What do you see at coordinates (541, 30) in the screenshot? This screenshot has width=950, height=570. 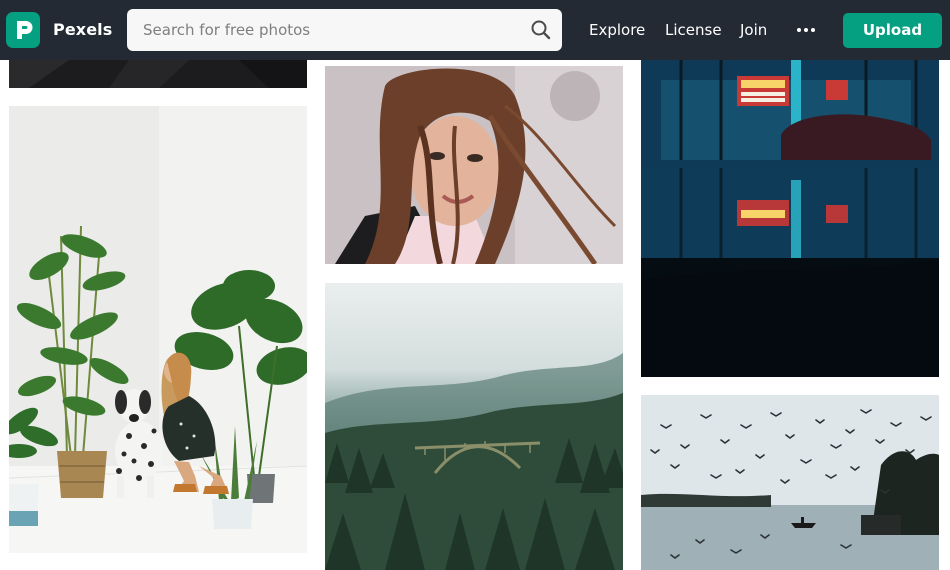 I see `search-icon` at bounding box center [541, 30].